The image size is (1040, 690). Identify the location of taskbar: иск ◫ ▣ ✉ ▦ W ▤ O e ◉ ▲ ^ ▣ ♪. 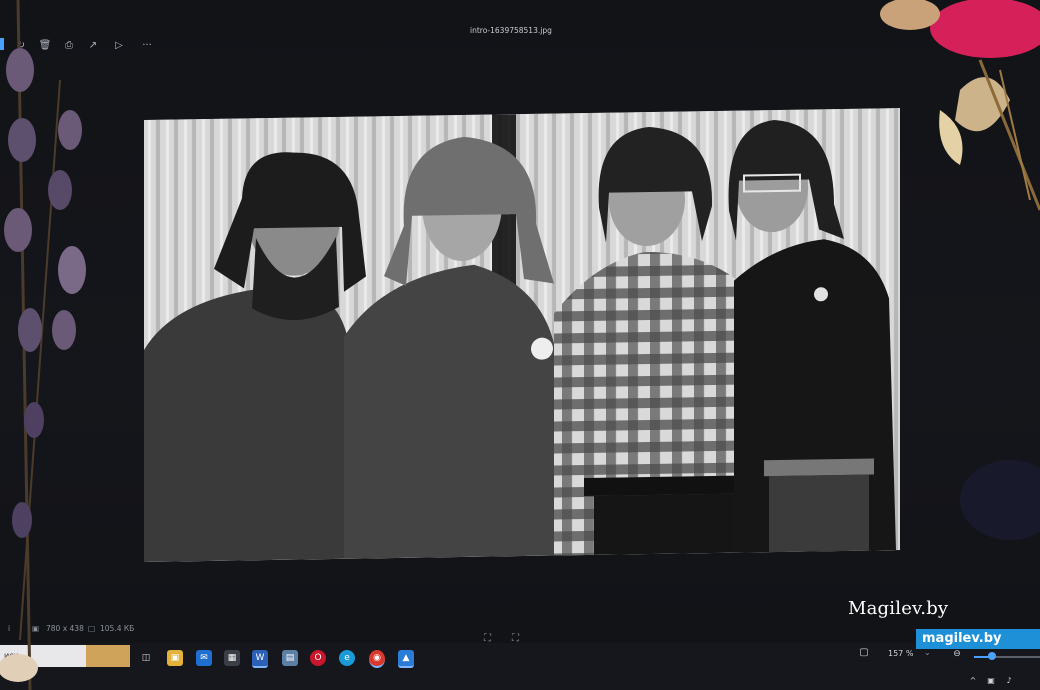
(520, 666).